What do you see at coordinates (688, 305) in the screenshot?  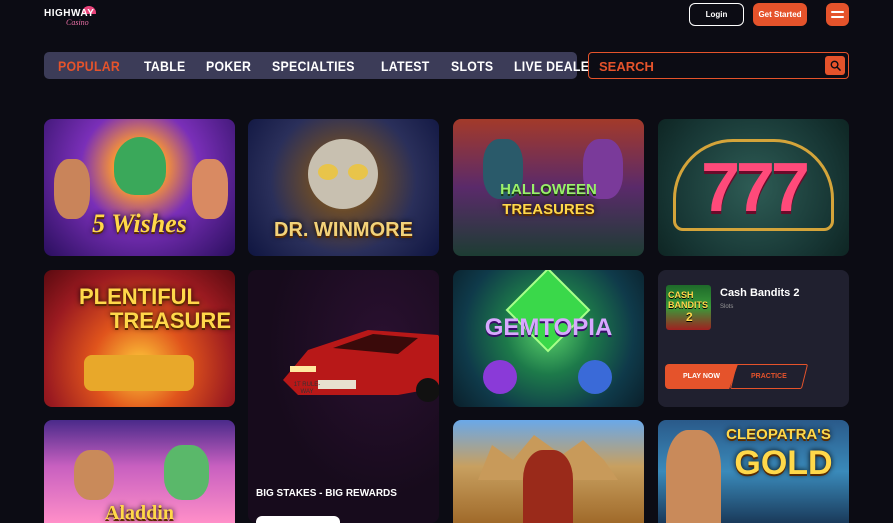 I see `thumb-text-2: BANDITS` at bounding box center [688, 305].